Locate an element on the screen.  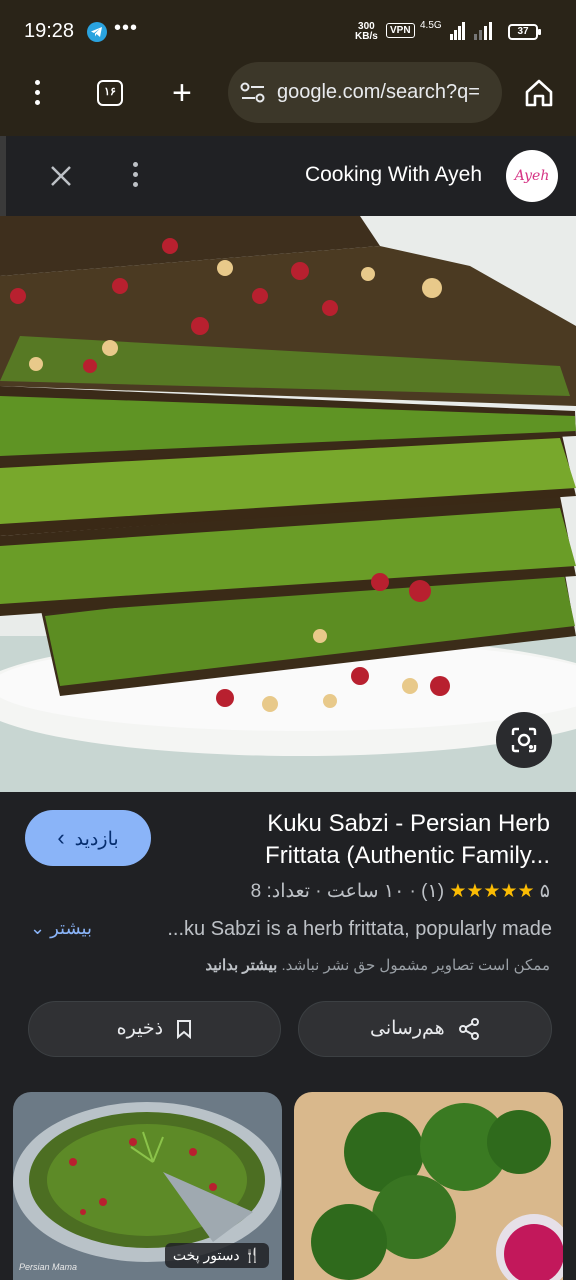
save-label: ذخیره is located at coordinates (140, 1028).